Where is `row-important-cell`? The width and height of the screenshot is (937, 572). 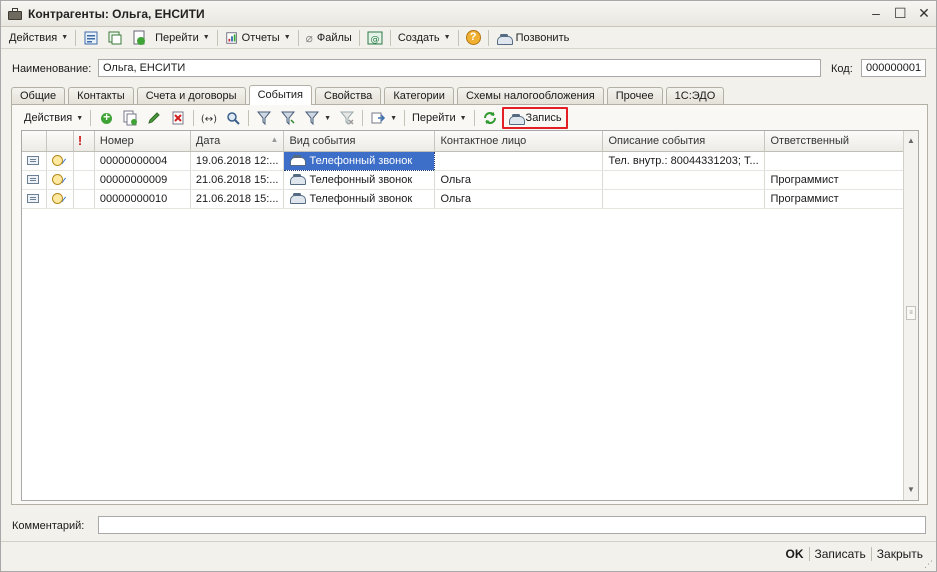
row-important-cell is located at coordinates (84, 199).